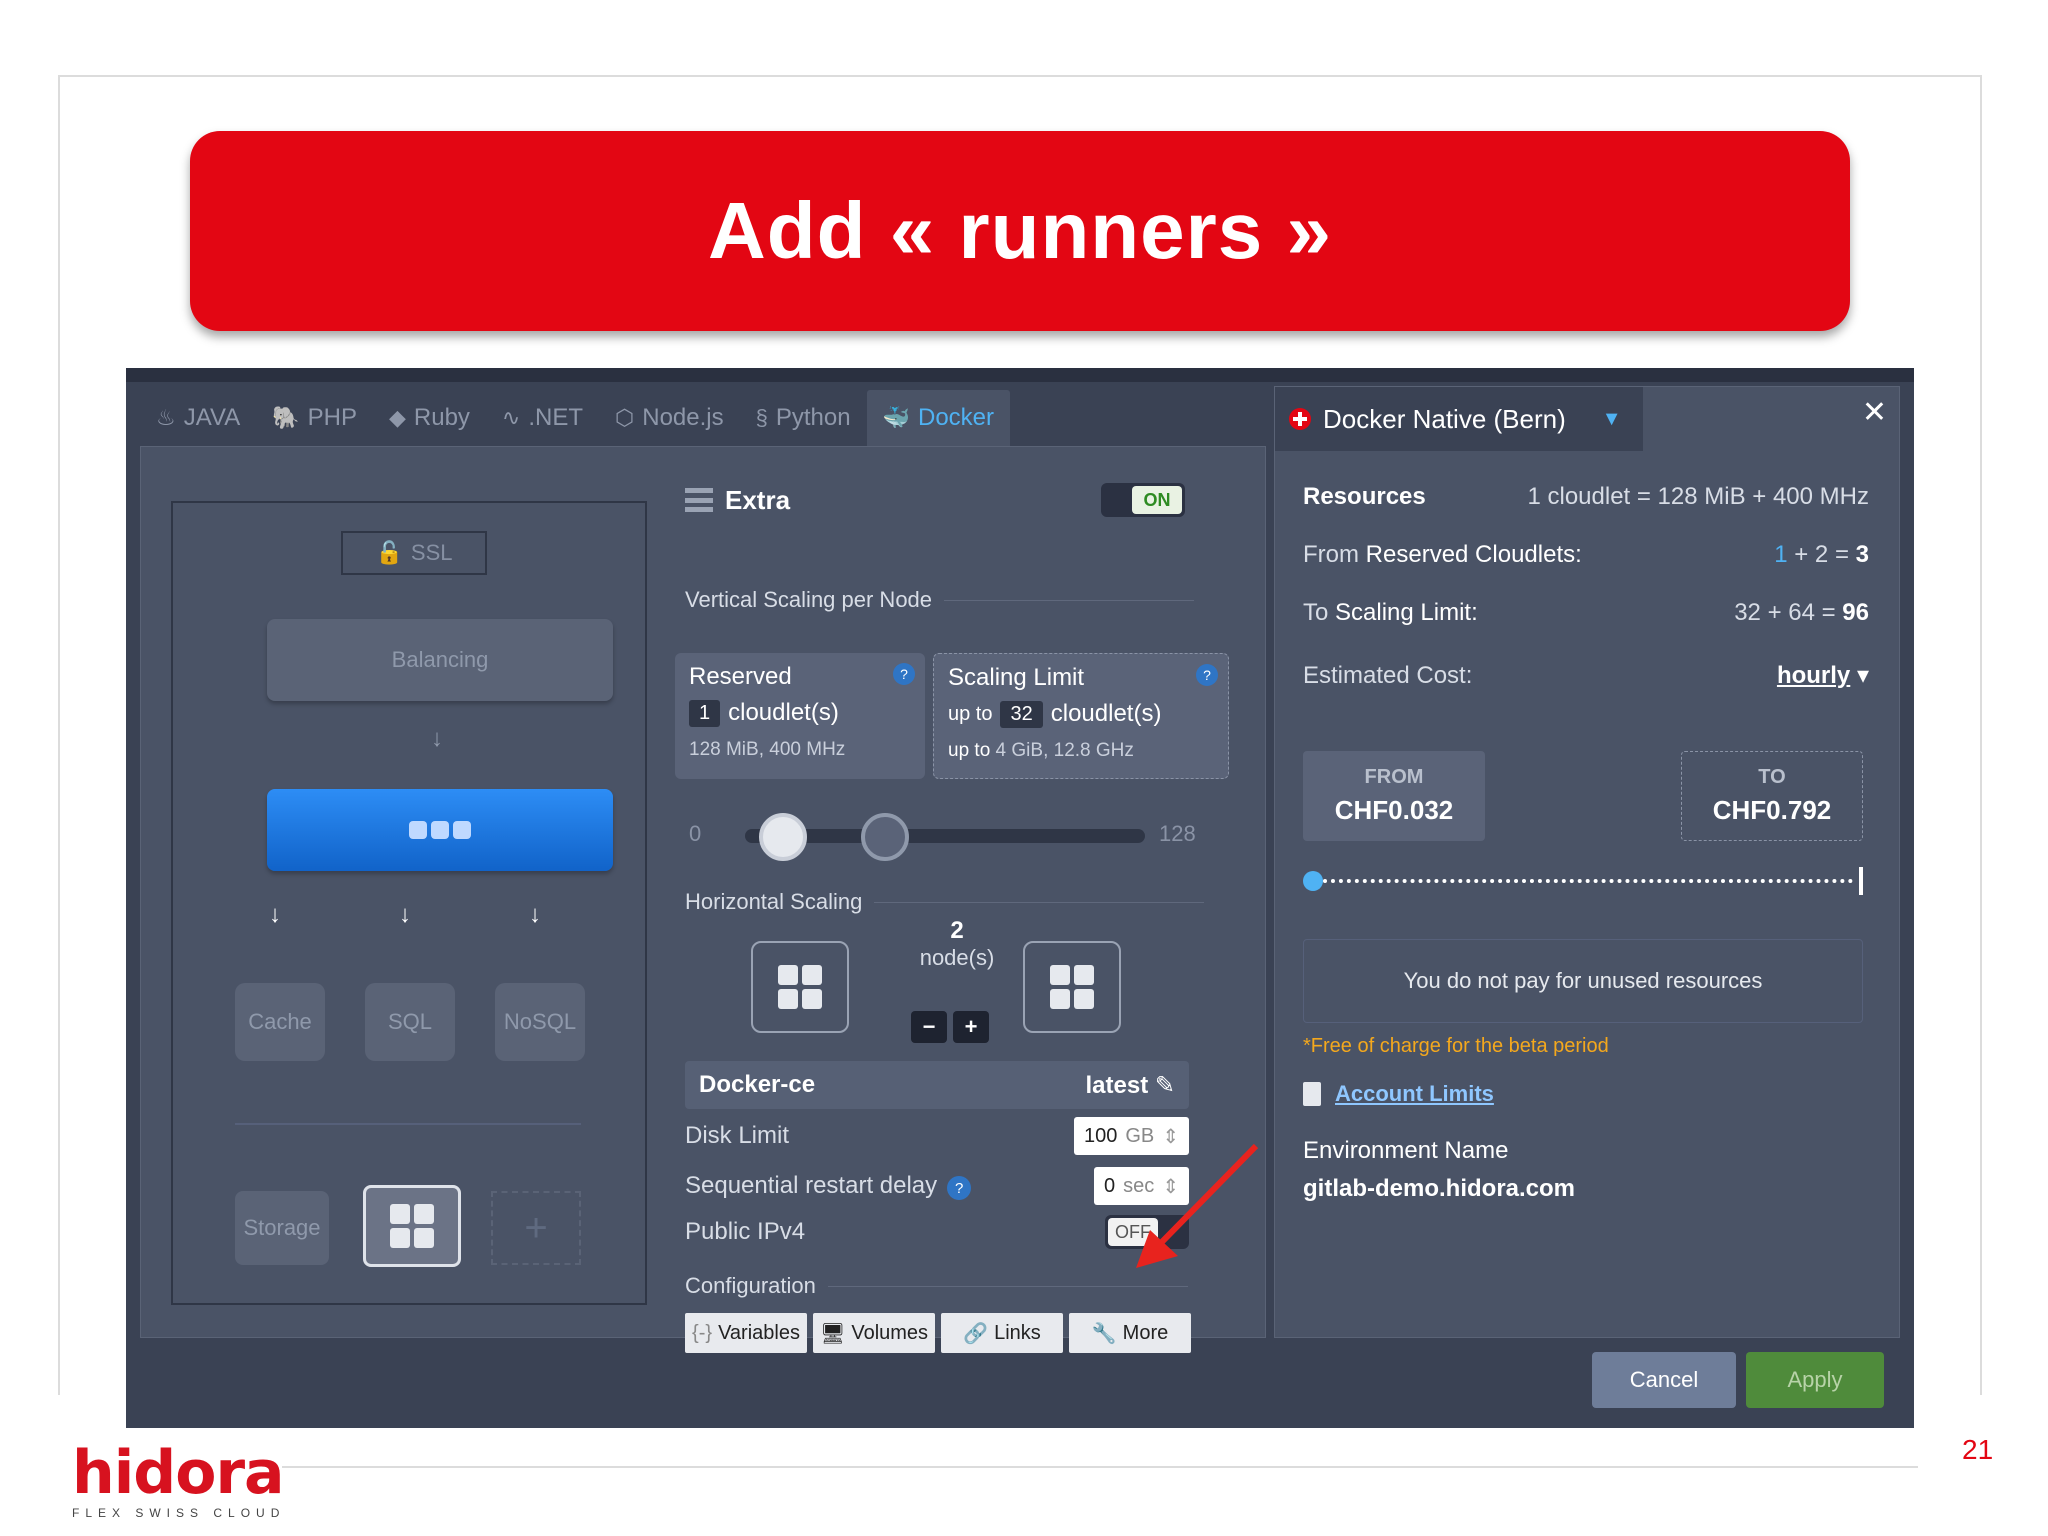  What do you see at coordinates (1698, 496) in the screenshot?
I see `resources-value: 1 cloudlet = 128 MiB + 400 MHz` at bounding box center [1698, 496].